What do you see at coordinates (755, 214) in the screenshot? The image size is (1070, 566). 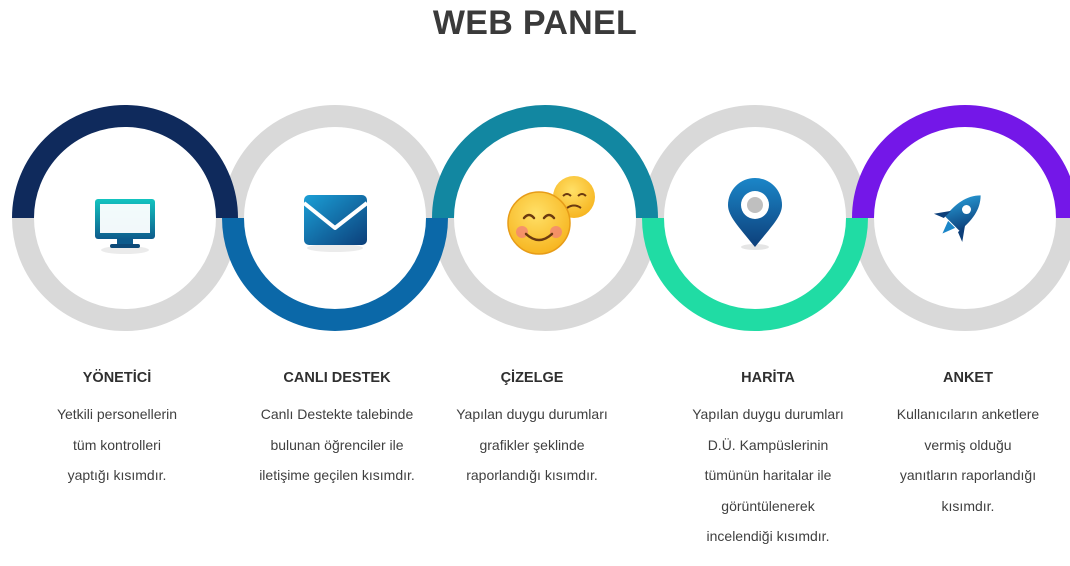 I see `map-pin-icon` at bounding box center [755, 214].